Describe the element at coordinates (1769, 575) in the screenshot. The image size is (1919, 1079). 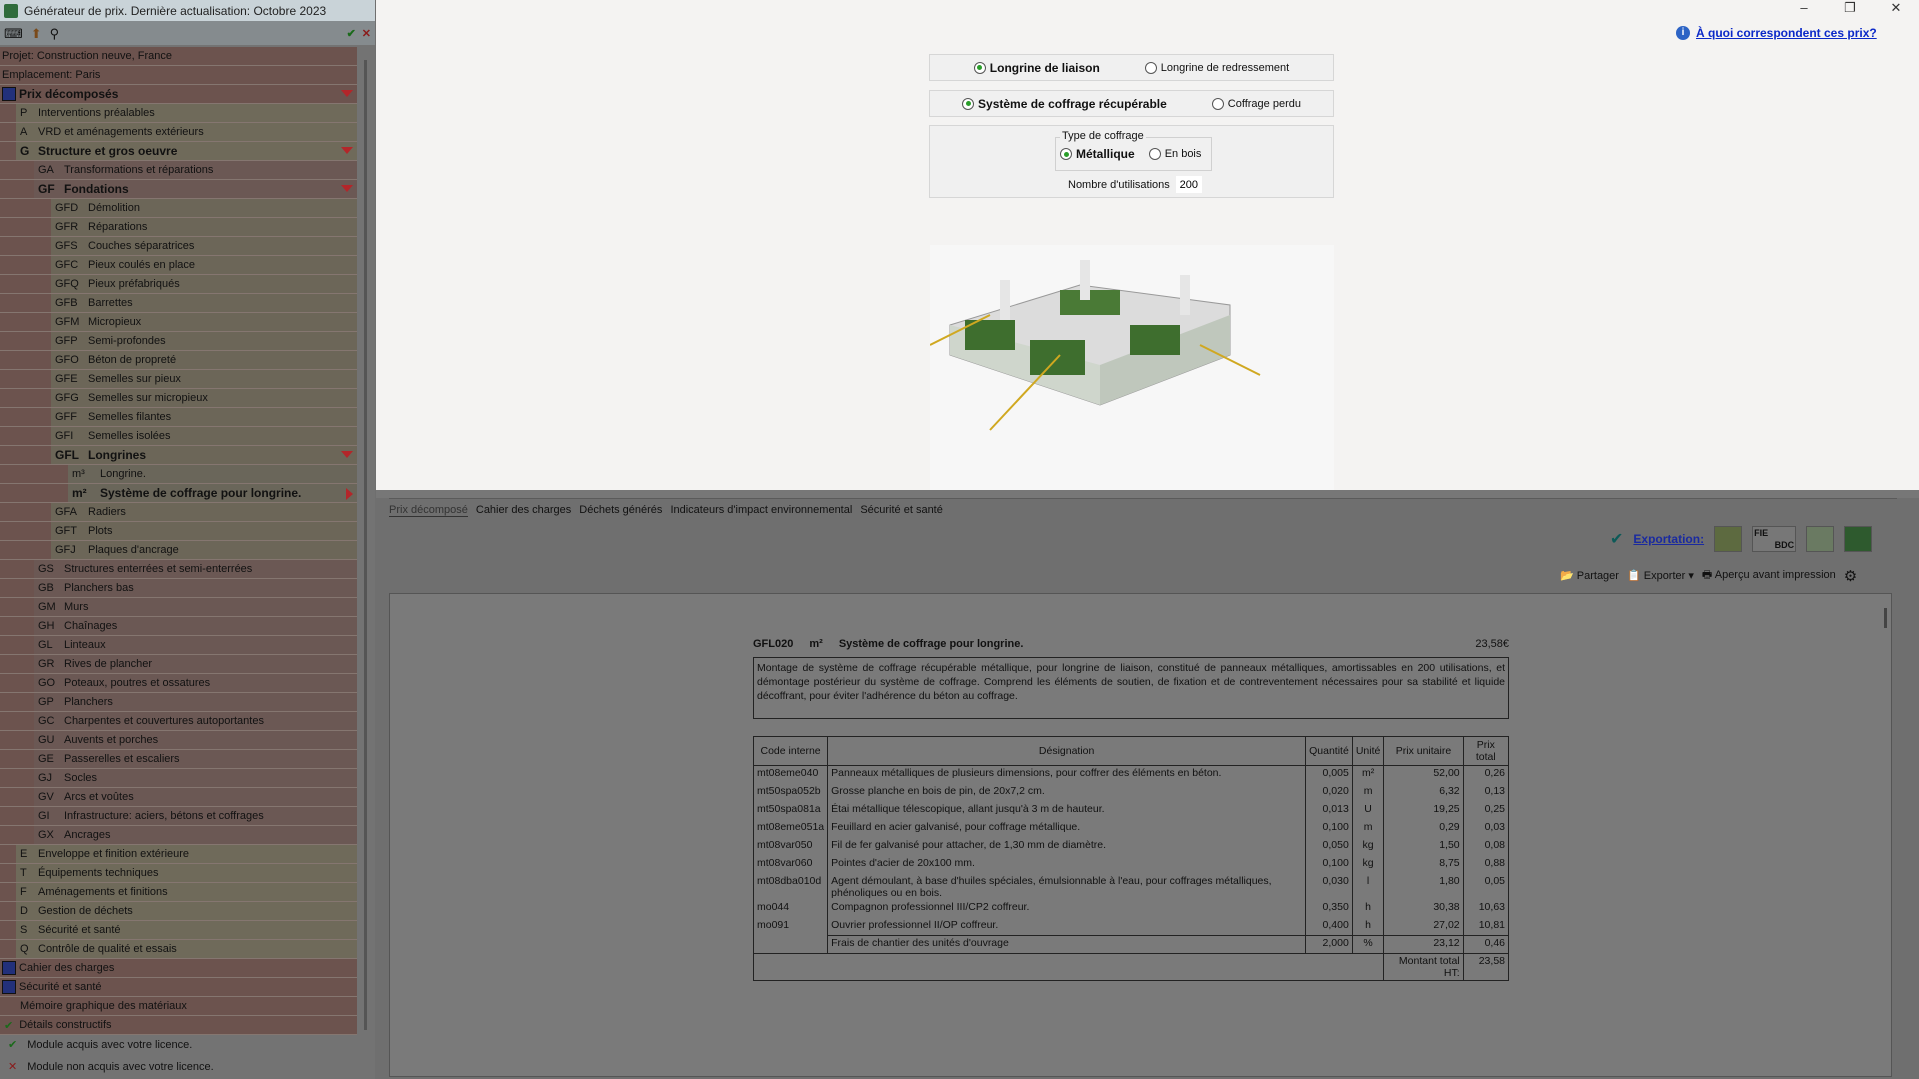
I see `print-preview-button: 🖶 Aperçu avant impression` at that location.